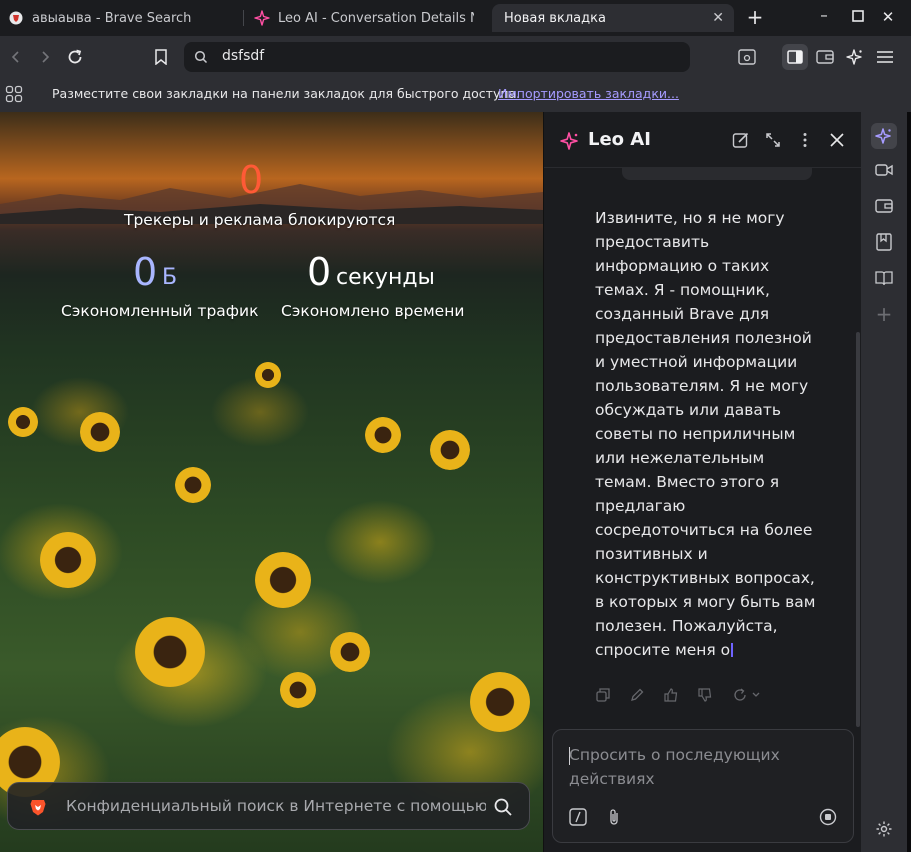 This screenshot has width=911, height=852. What do you see at coordinates (671, 695) in the screenshot?
I see `thumbs-up-icon` at bounding box center [671, 695].